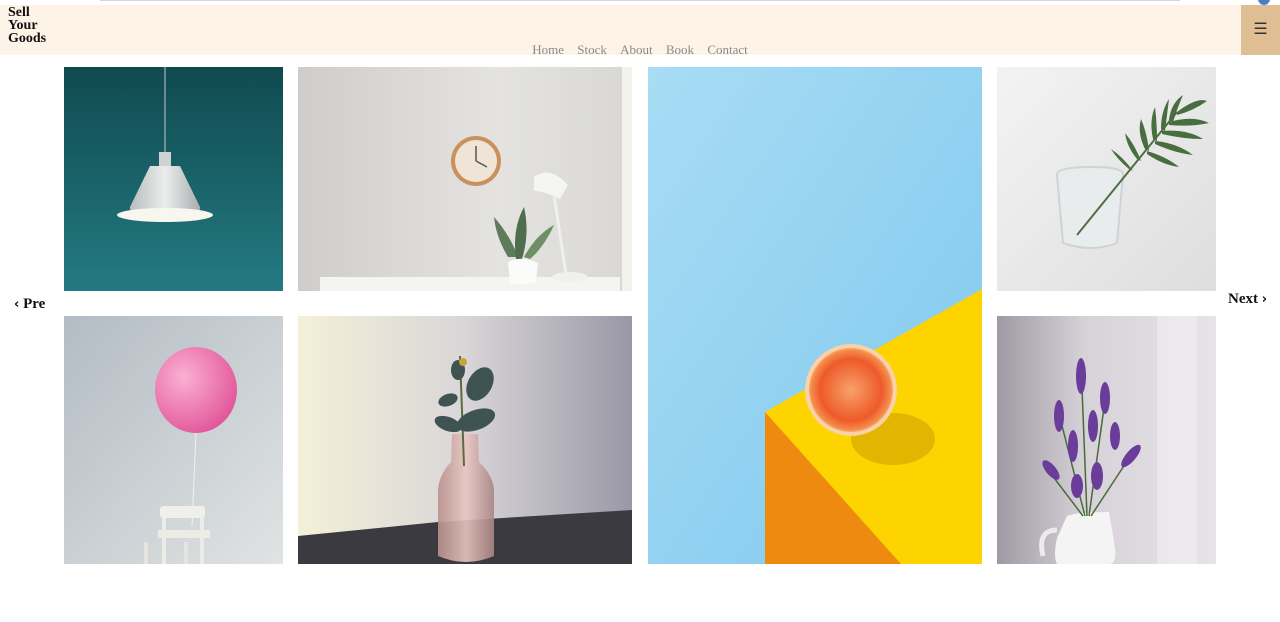  I want to click on nav-contact: Contact, so click(727, 49).